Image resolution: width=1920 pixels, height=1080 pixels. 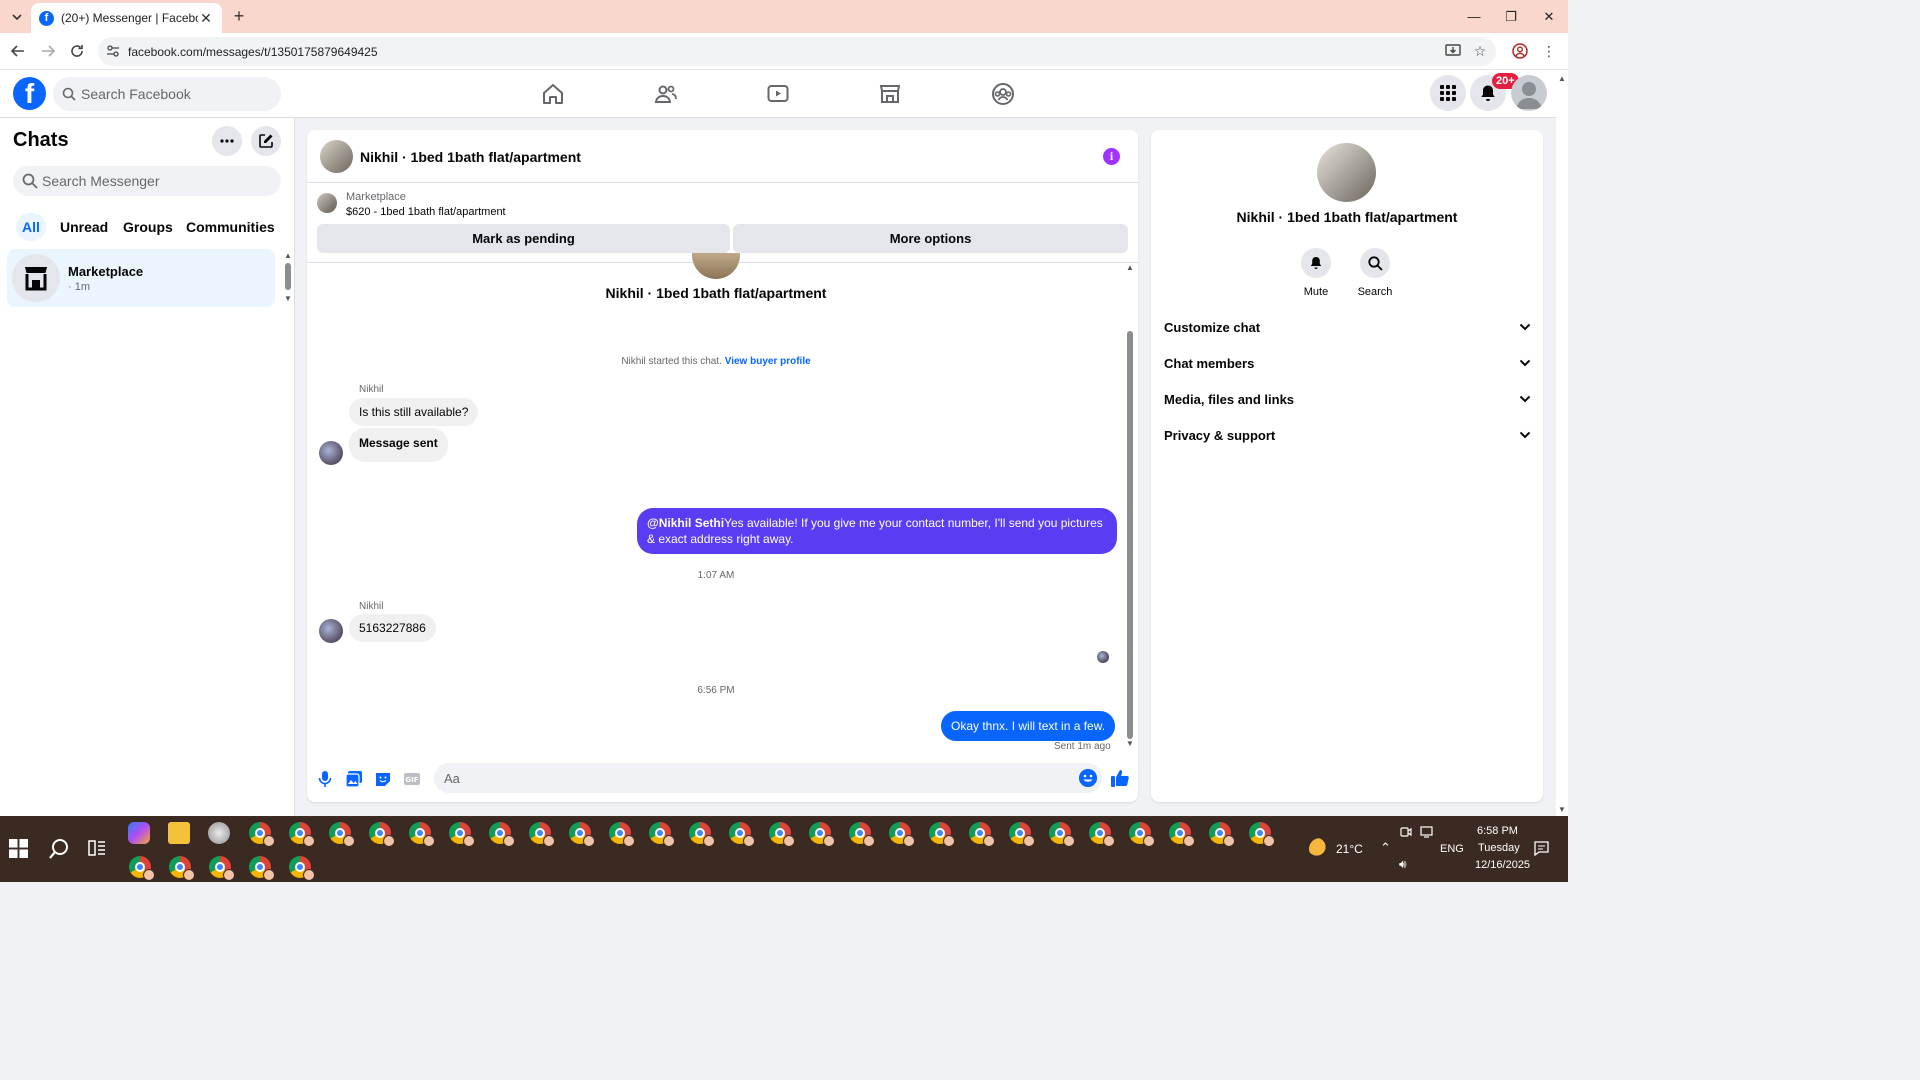 I want to click on close-icon: ✕, so click(x=206, y=18).